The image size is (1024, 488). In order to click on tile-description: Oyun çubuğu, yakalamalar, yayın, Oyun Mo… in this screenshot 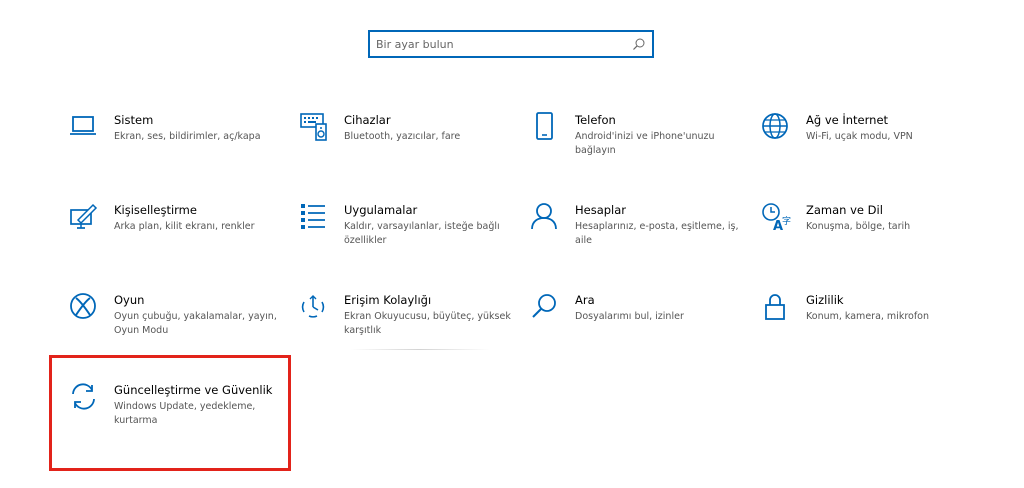, I will do `click(195, 323)`.